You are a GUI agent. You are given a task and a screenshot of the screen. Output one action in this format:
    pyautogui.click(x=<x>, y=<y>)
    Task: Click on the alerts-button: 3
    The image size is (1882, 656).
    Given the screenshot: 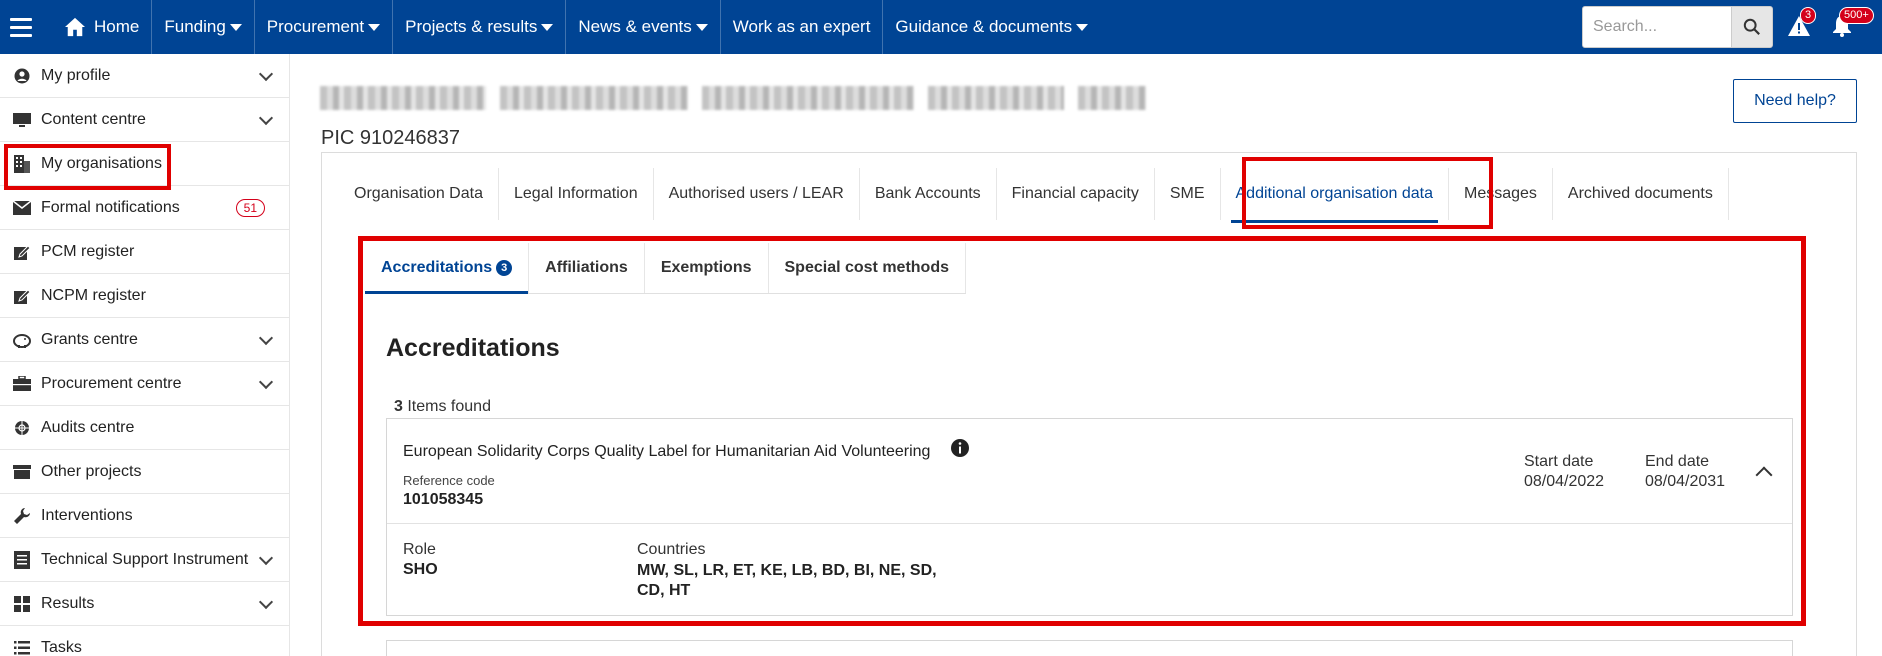 What is the action you would take?
    pyautogui.click(x=1802, y=23)
    